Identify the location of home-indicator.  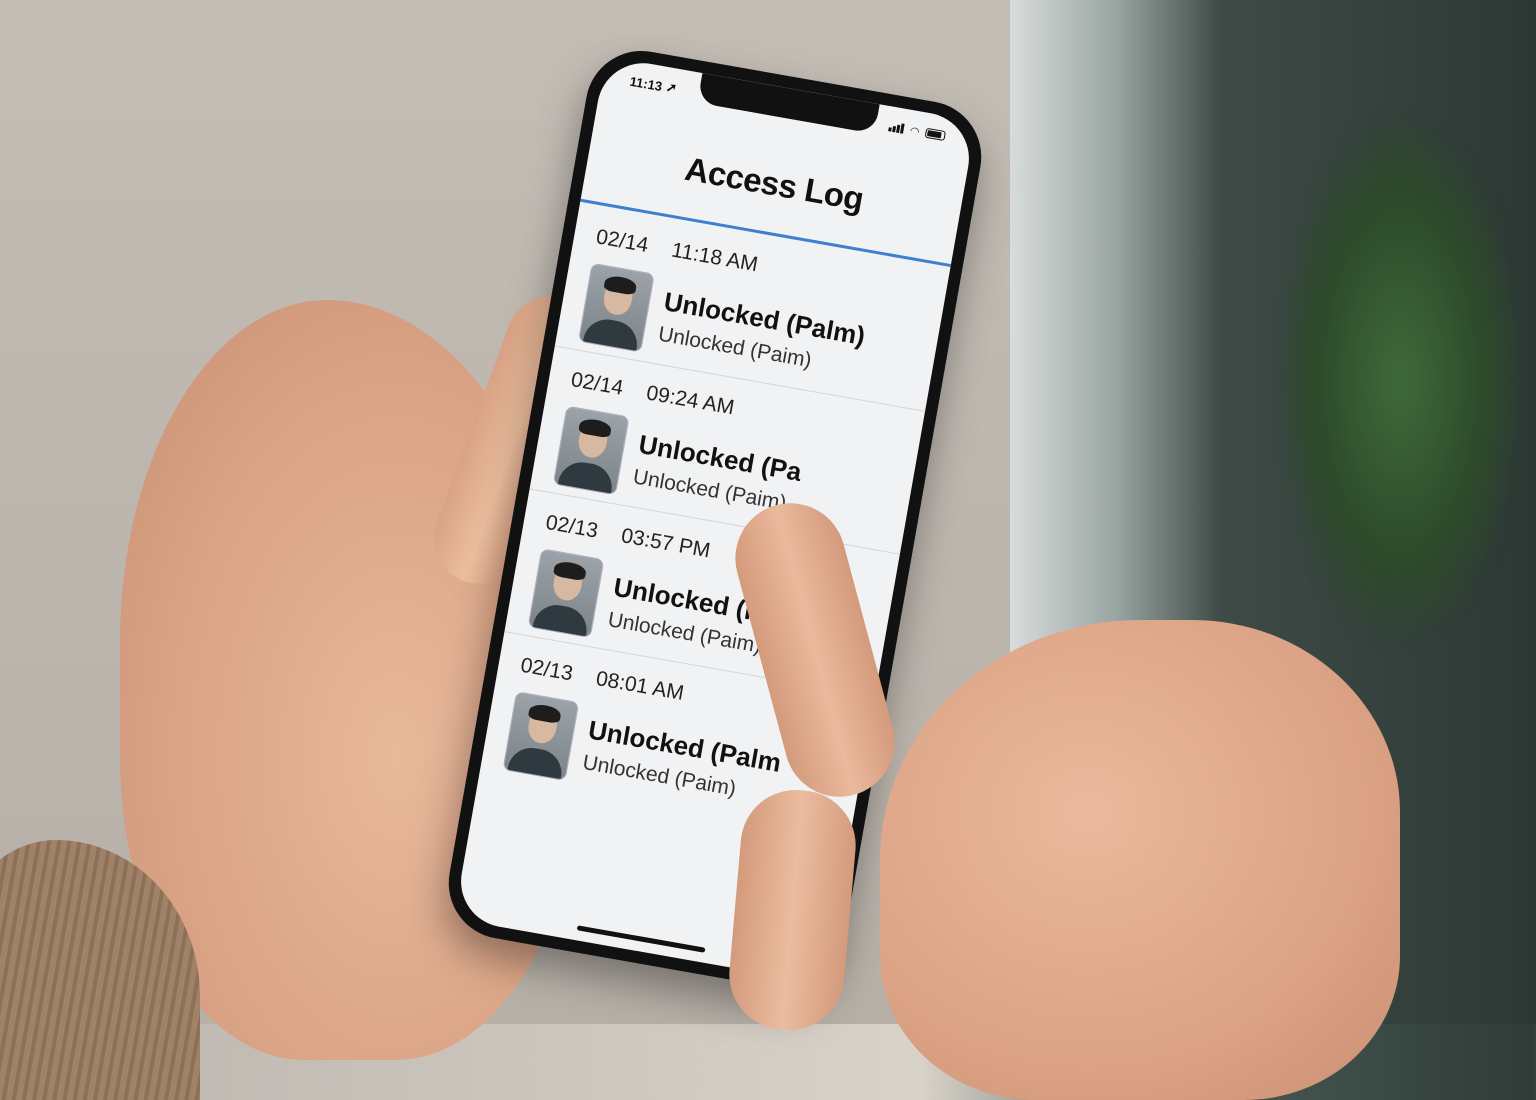
(641, 939).